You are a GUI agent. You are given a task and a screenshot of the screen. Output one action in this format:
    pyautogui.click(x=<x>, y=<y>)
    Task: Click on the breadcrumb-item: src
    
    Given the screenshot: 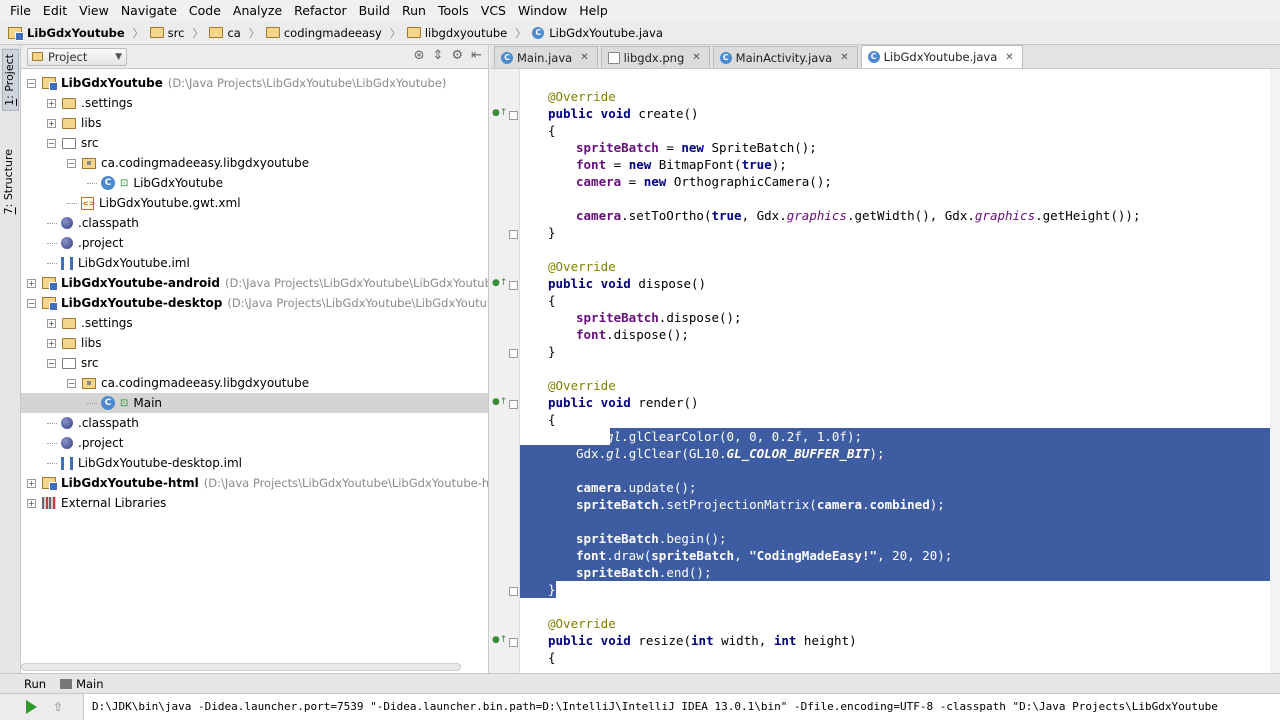 What is the action you would take?
    pyautogui.click(x=166, y=33)
    